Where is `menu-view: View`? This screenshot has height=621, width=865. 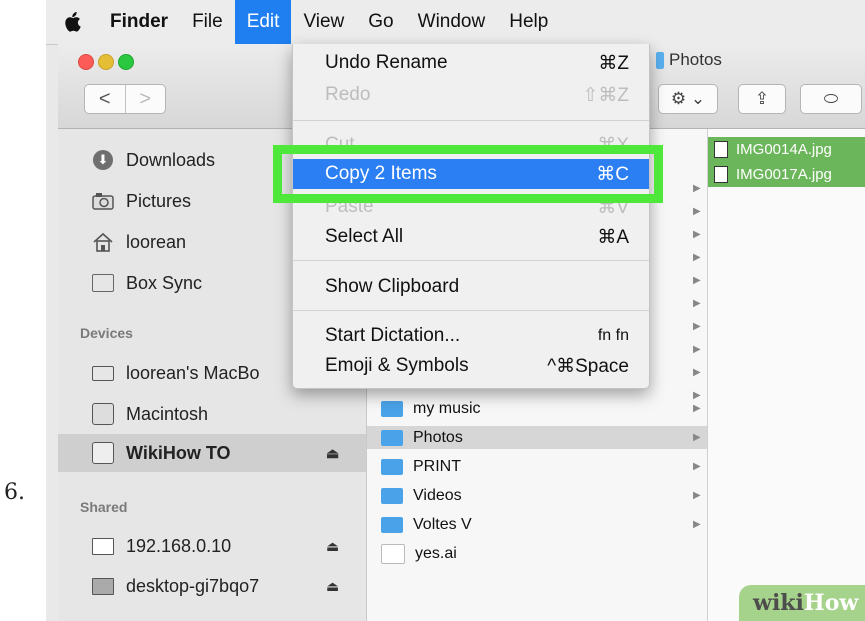 menu-view: View is located at coordinates (323, 22).